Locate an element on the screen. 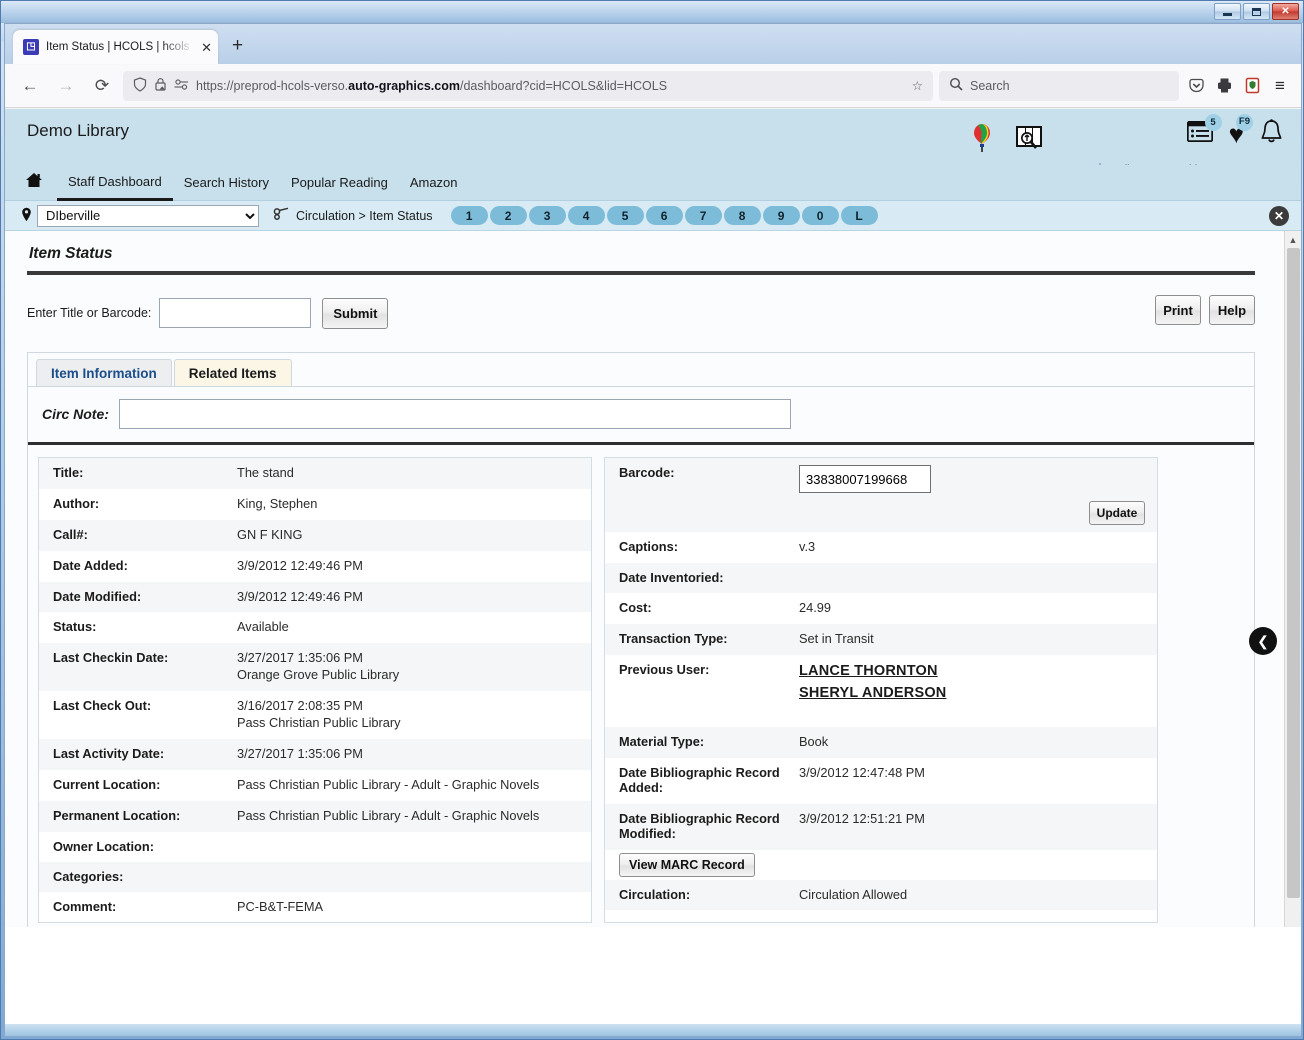 This screenshot has width=1304, height=1040. page-permissions-icon is located at coordinates (181, 85).